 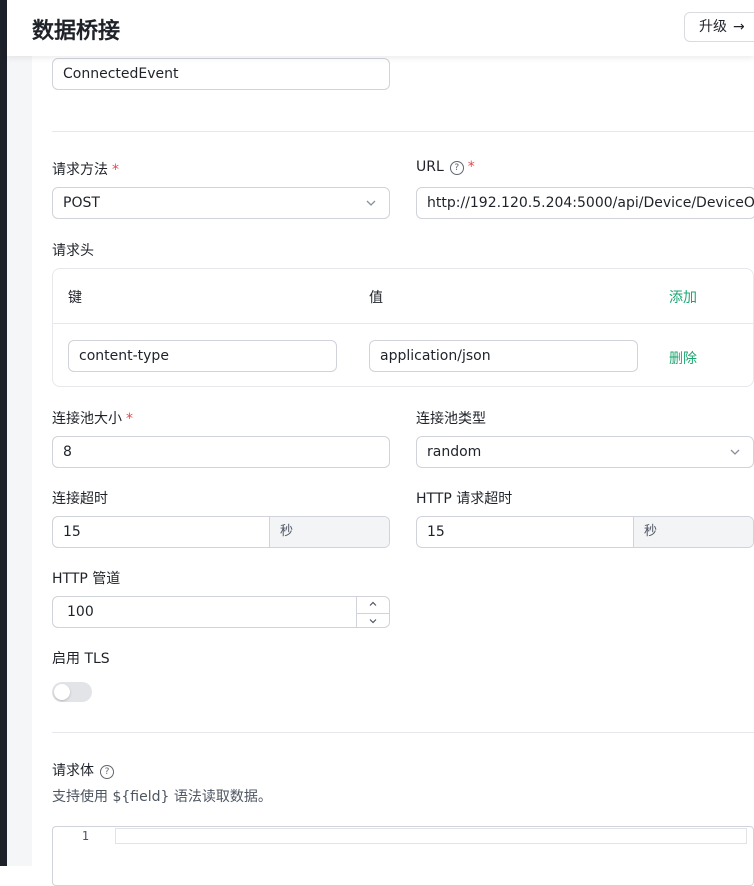 I want to click on method-label-text: 请求方法, so click(x=80, y=170).